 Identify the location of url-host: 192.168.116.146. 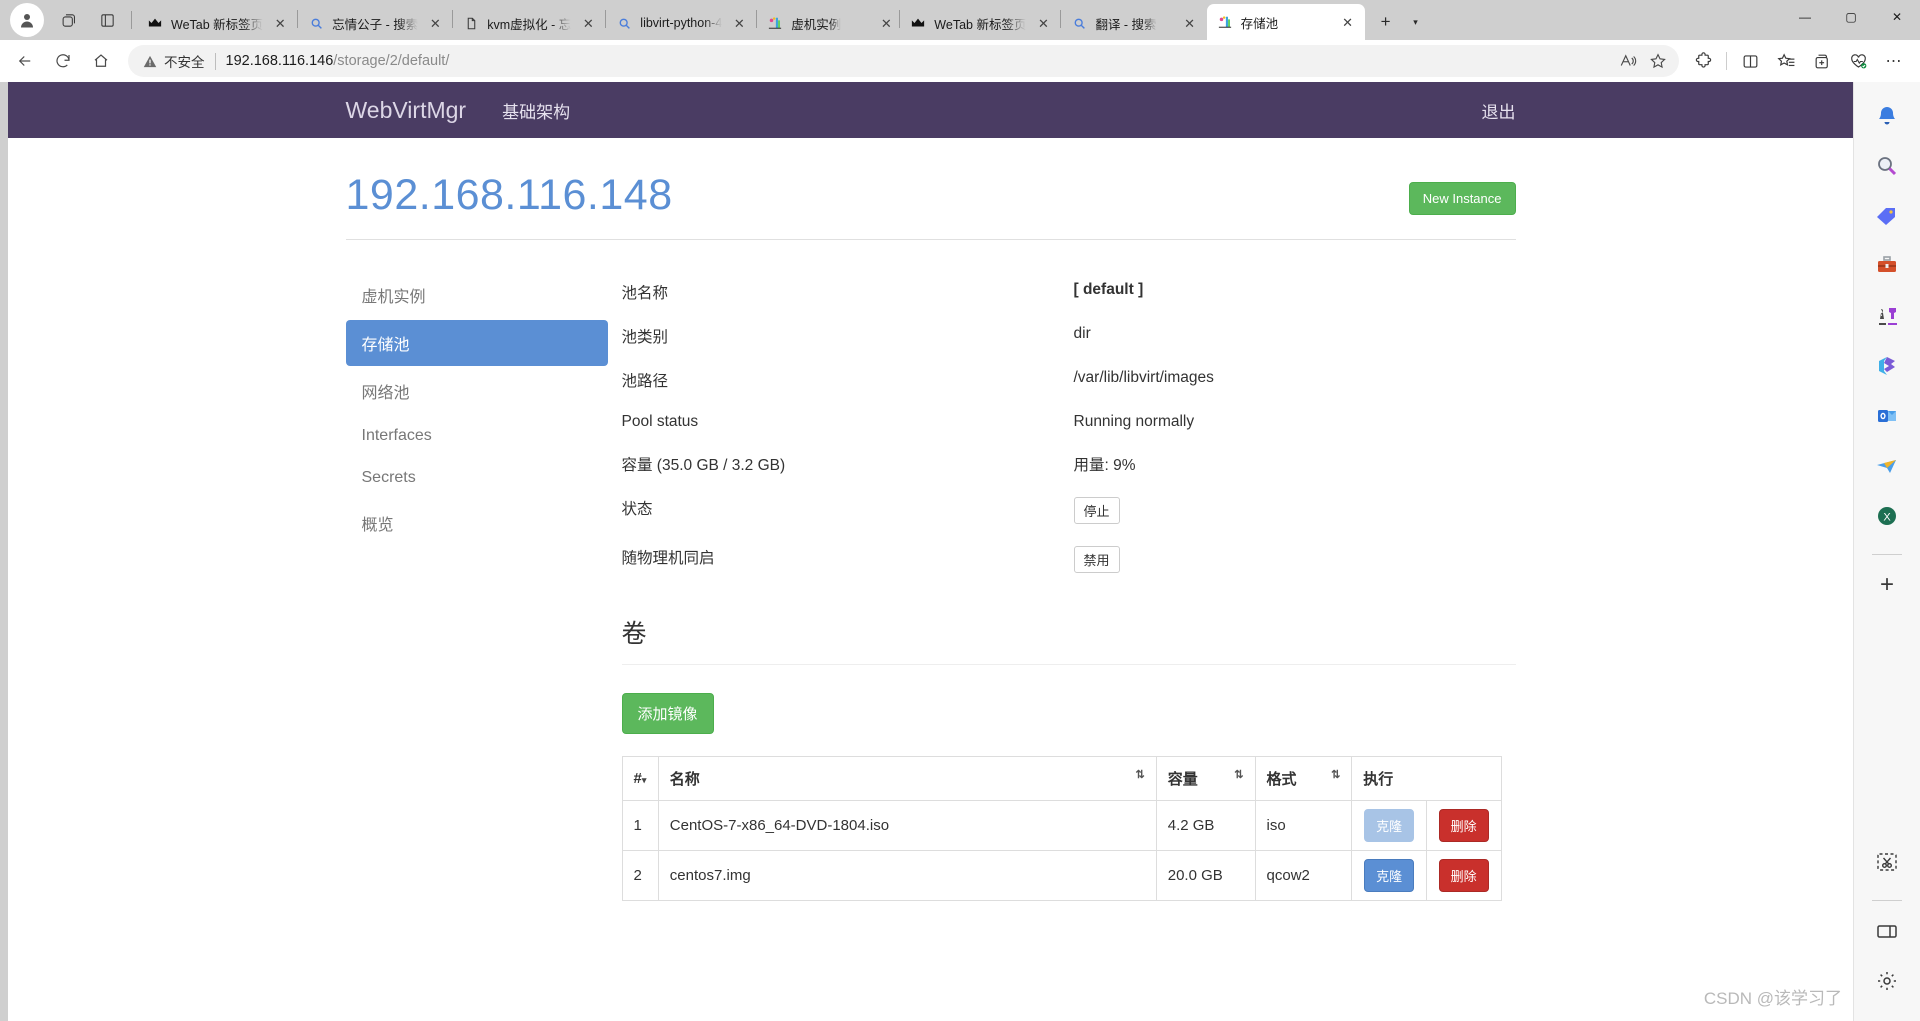
(279, 61).